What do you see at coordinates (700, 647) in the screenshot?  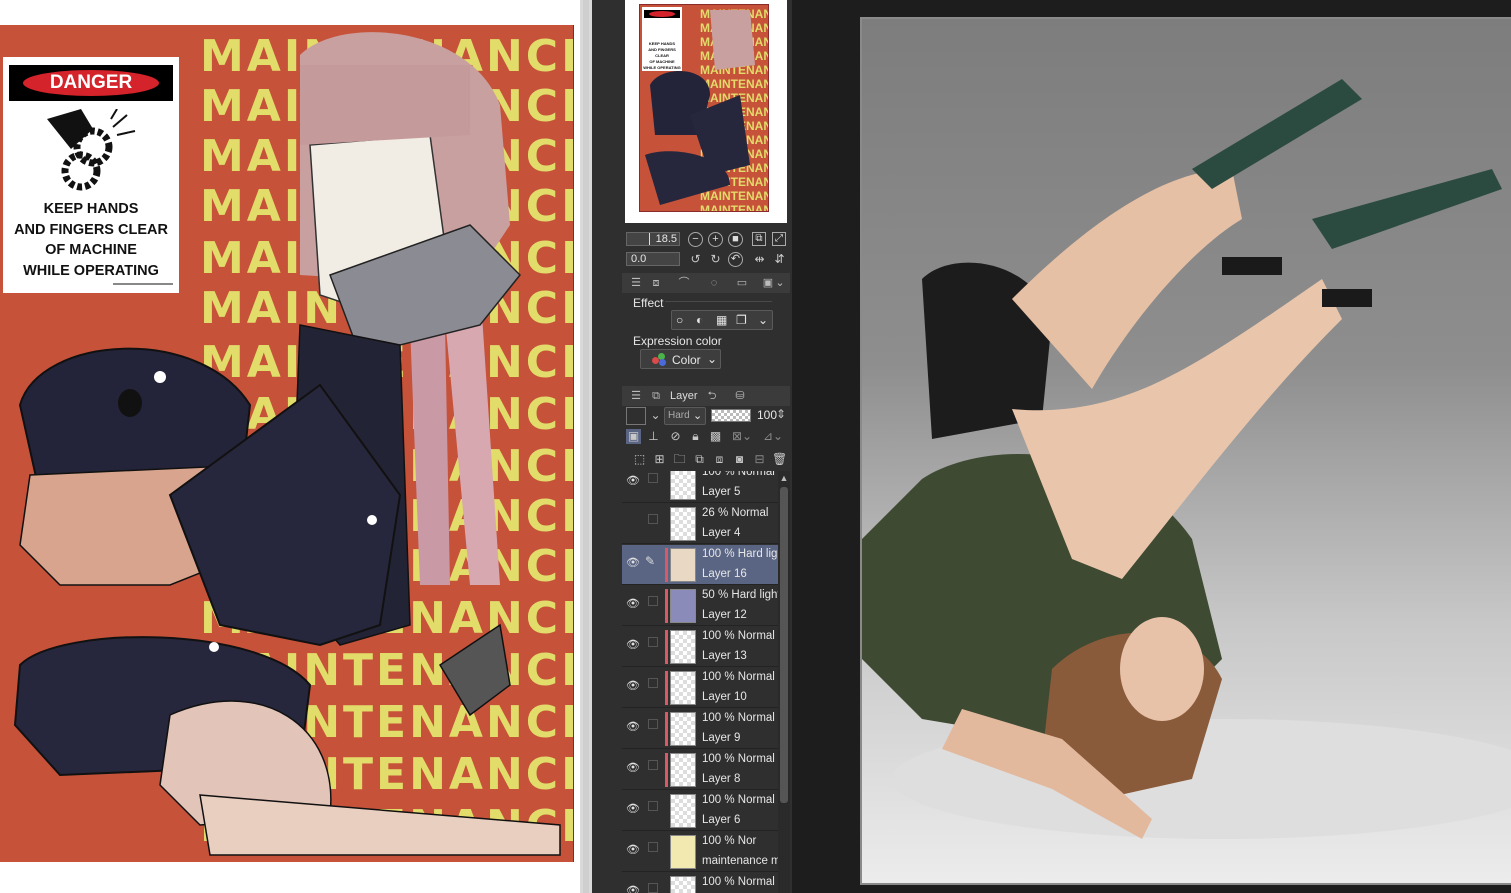 I see `layer-row: 👁︎ 100 % Normal Layer 13` at bounding box center [700, 647].